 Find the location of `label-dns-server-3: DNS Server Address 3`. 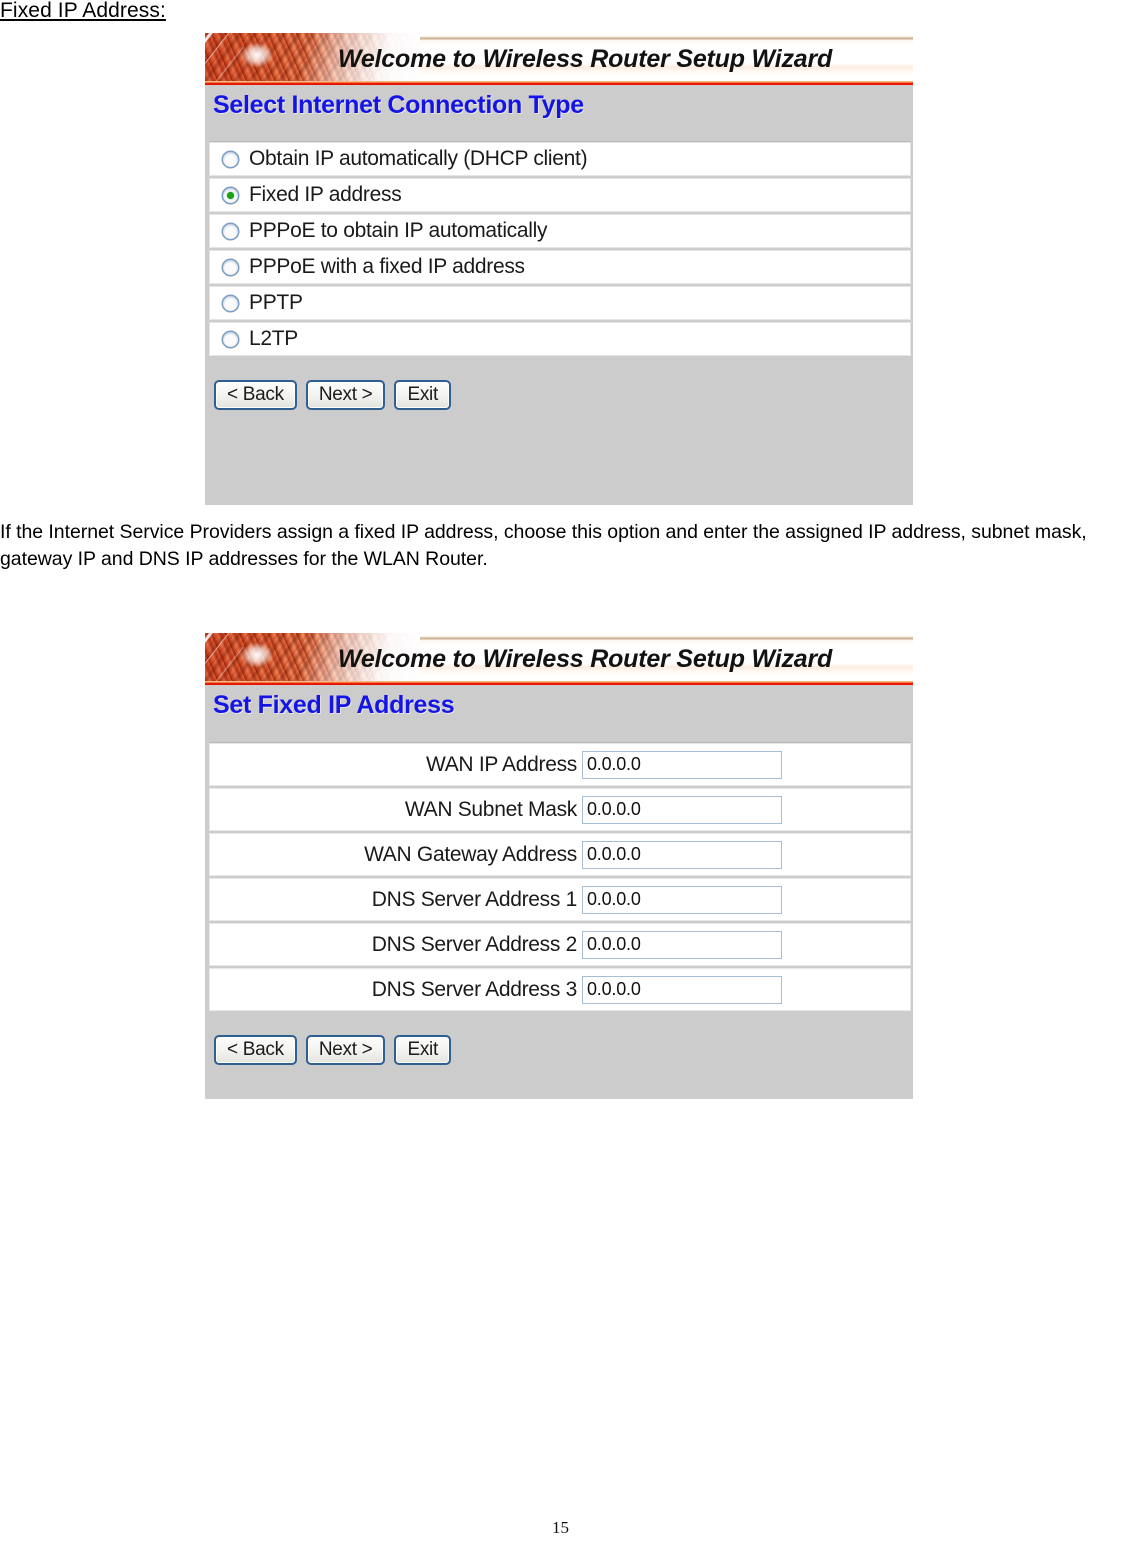

label-dns-server-3: DNS Server Address 3 is located at coordinates (474, 989).